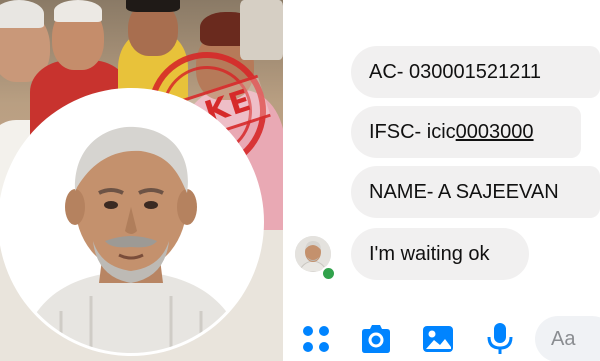  I want to click on message-text: NAME- A SAJEEVAN, so click(464, 192).